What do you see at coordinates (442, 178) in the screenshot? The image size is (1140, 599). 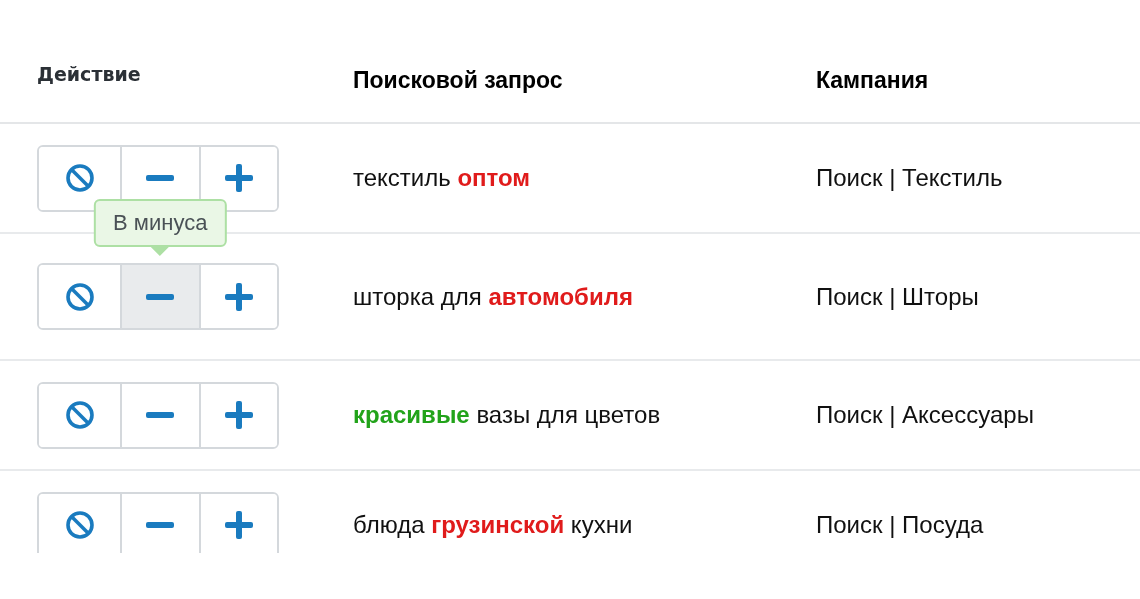 I see `query-text: текстиль оптом` at bounding box center [442, 178].